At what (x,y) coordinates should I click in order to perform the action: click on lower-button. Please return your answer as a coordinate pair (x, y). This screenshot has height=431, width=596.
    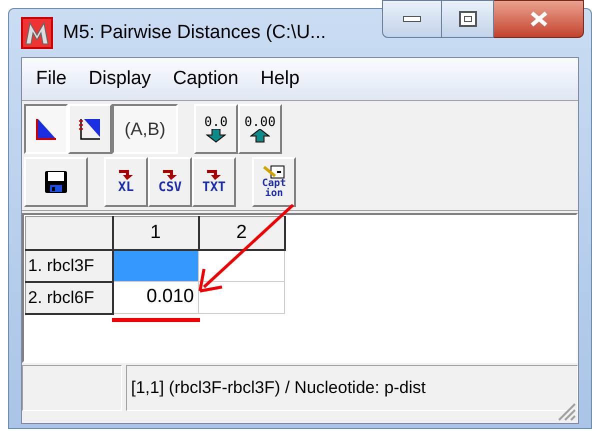
    Looking at the image, I should click on (46, 129).